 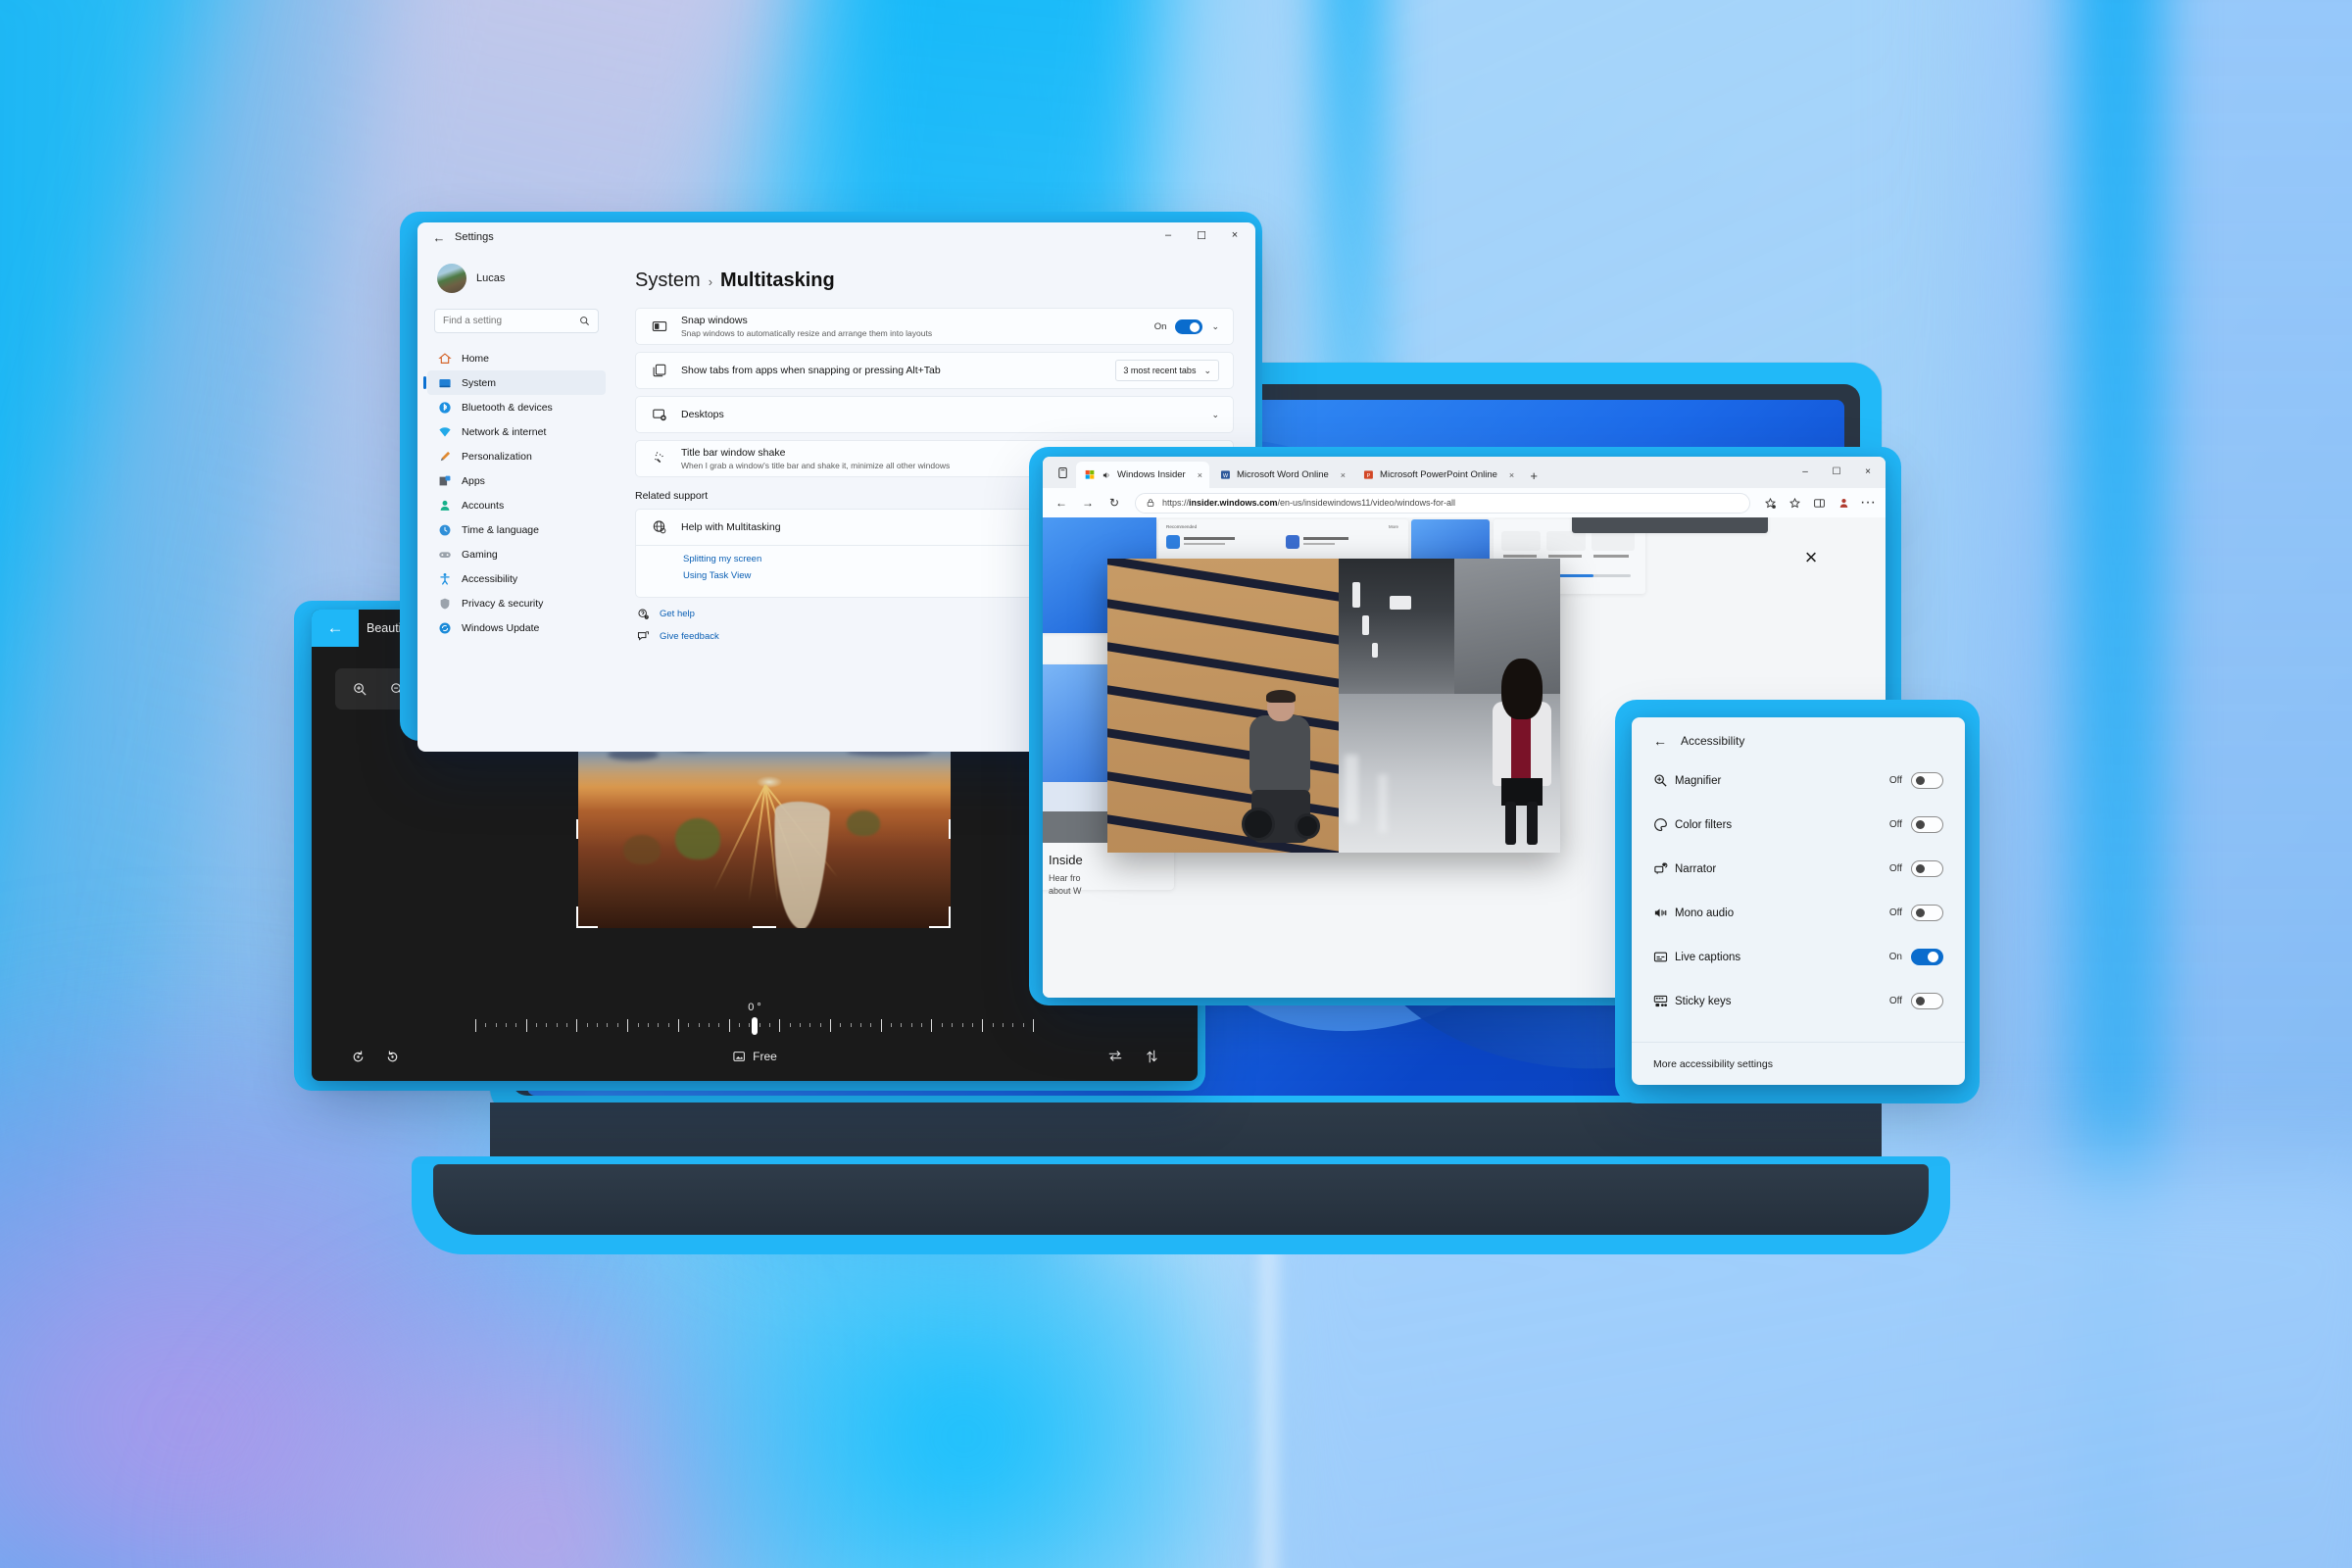 I want to click on sidebar-item-accessibility: Accessibility, so click(x=516, y=578).